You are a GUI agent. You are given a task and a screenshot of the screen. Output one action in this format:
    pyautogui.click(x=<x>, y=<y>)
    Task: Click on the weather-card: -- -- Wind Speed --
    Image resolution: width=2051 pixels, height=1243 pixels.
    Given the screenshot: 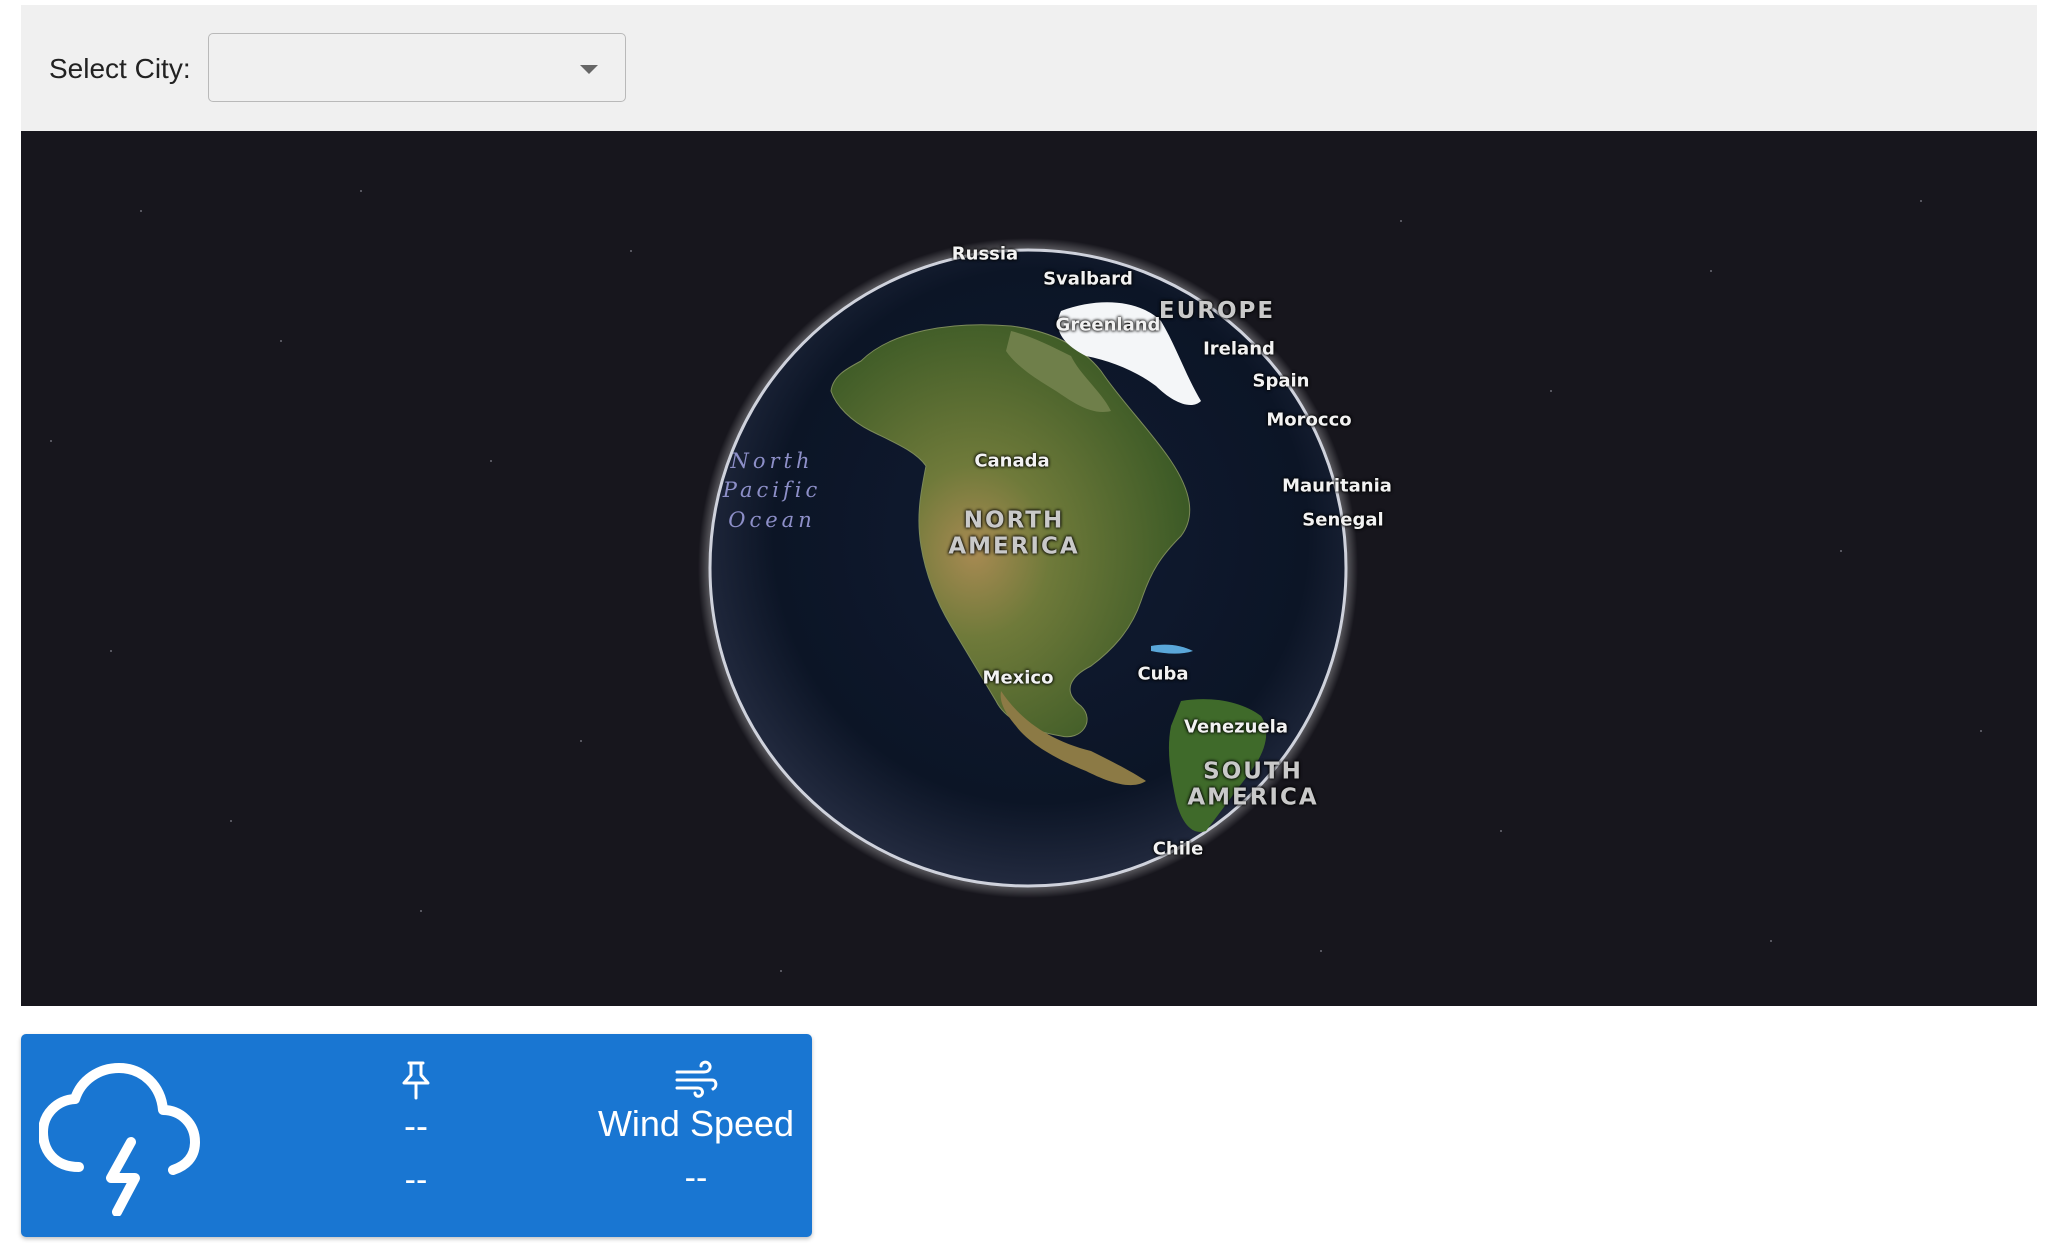 What is the action you would take?
    pyautogui.click(x=416, y=1135)
    